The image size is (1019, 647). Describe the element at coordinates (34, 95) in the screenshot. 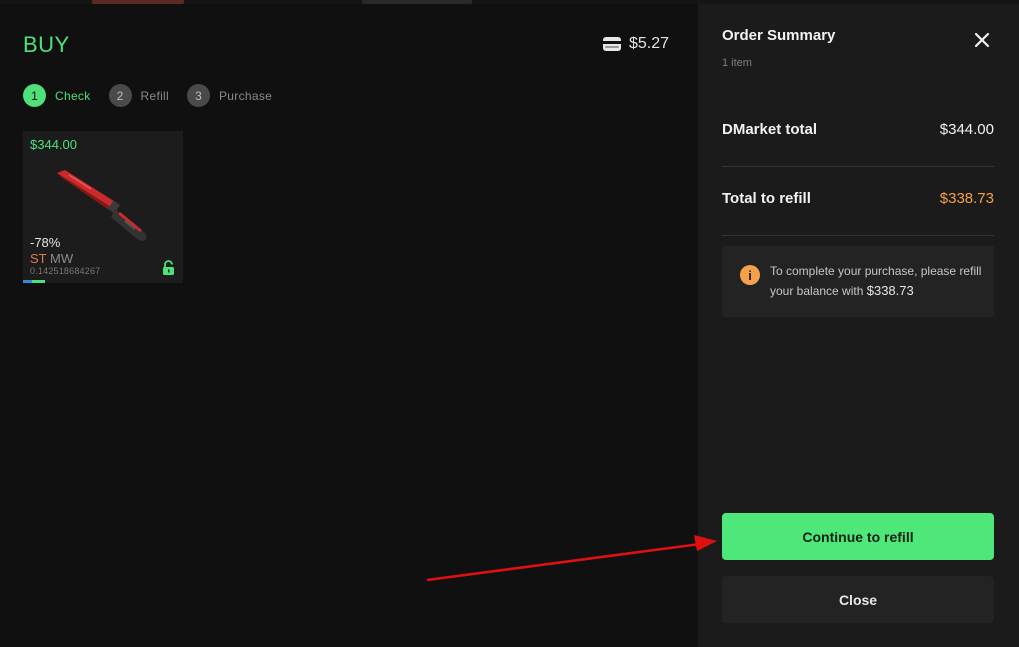

I see `step-number: 1` at that location.